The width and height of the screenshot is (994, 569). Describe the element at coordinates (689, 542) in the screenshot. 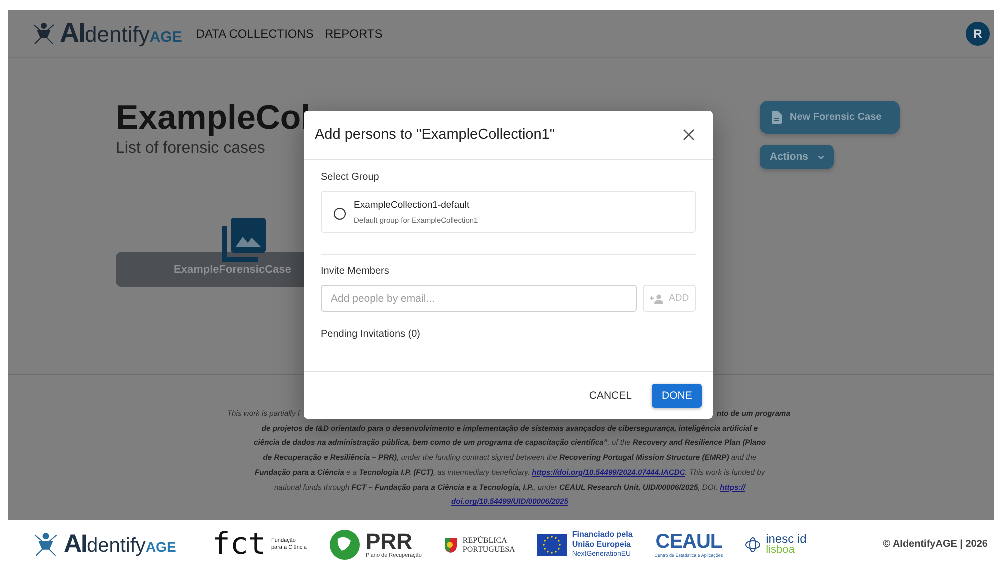

I see `ceaul-logo-text: CEAUL` at that location.